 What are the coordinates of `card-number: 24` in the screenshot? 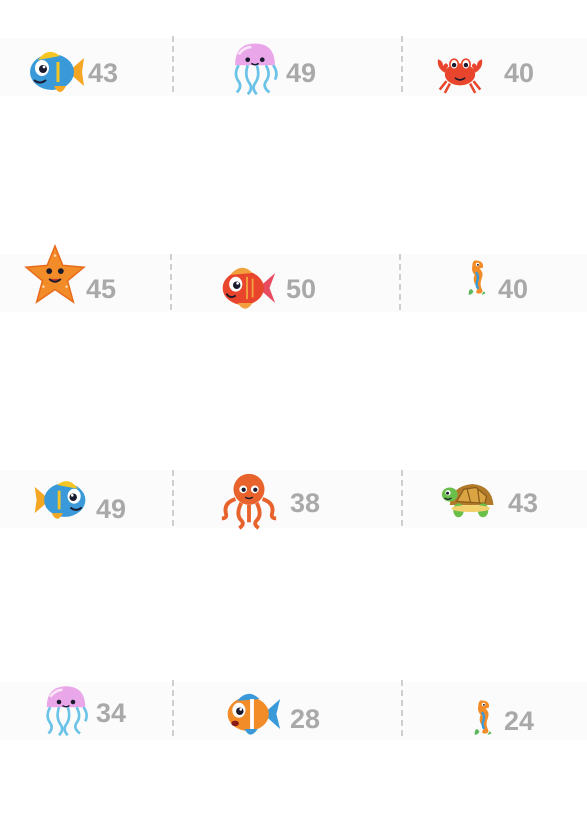 It's located at (519, 721).